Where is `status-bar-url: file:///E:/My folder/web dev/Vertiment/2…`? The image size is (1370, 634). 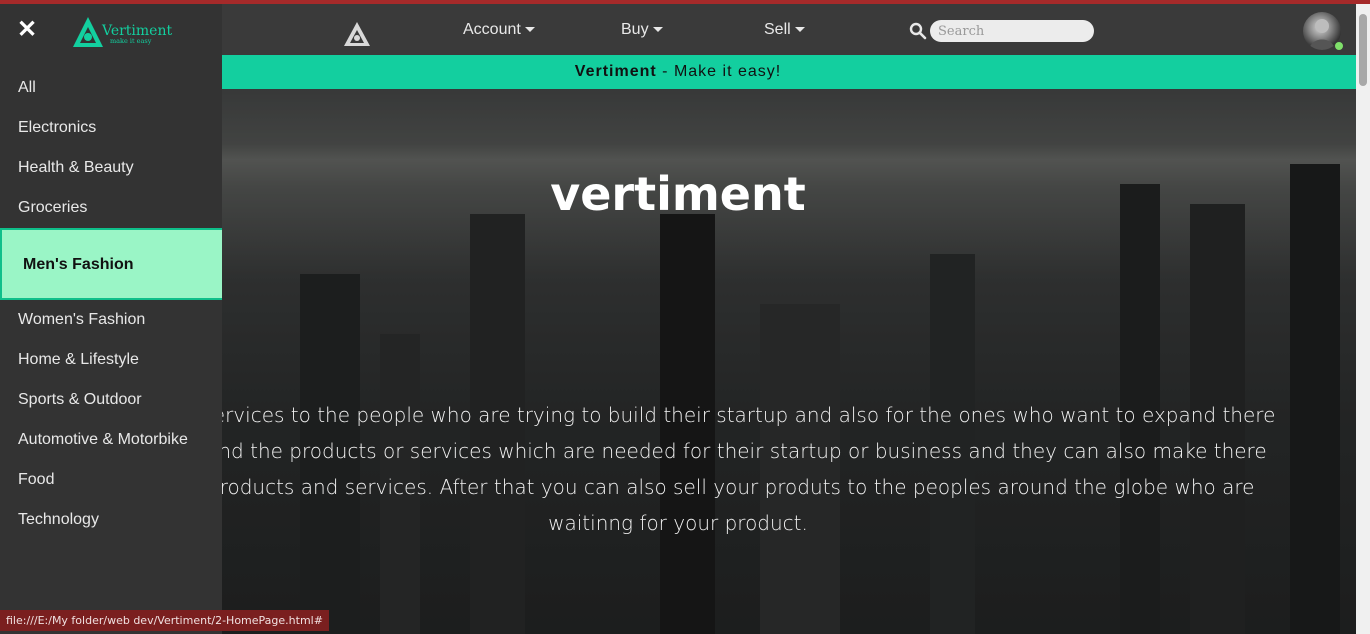
status-bar-url: file:///E:/My folder/web dev/Vertiment/2… is located at coordinates (164, 620).